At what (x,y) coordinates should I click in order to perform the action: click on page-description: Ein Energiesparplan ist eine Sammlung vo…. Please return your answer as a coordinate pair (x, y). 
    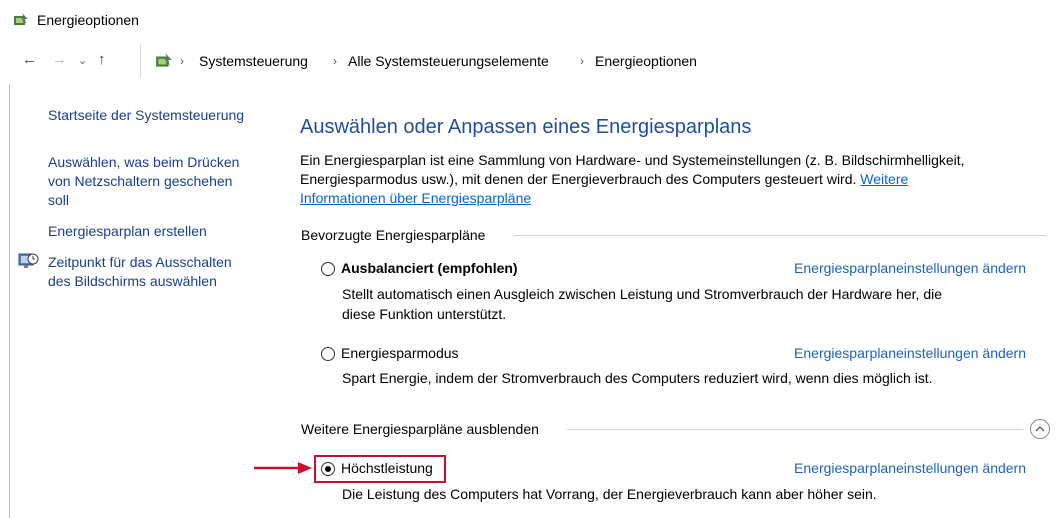
    Looking at the image, I should click on (672, 179).